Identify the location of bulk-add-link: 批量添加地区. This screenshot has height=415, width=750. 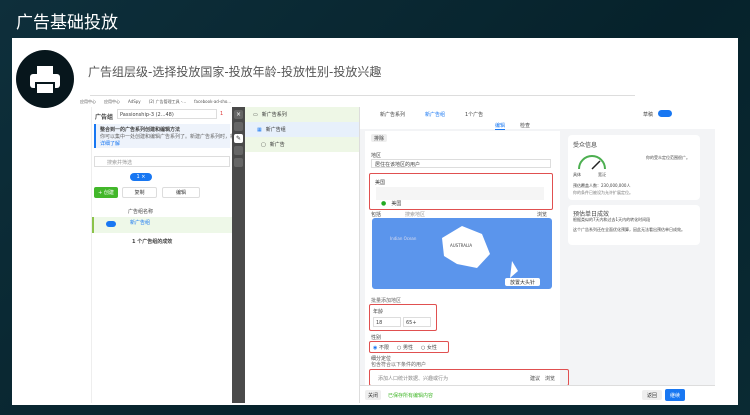
(386, 300).